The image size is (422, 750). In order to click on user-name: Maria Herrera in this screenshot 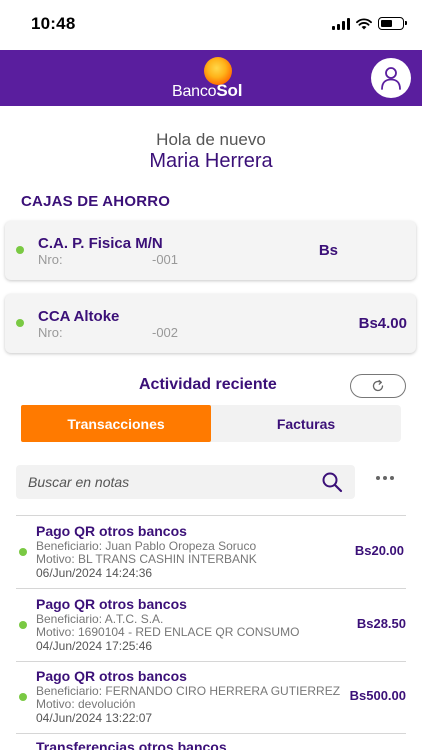, I will do `click(211, 161)`.